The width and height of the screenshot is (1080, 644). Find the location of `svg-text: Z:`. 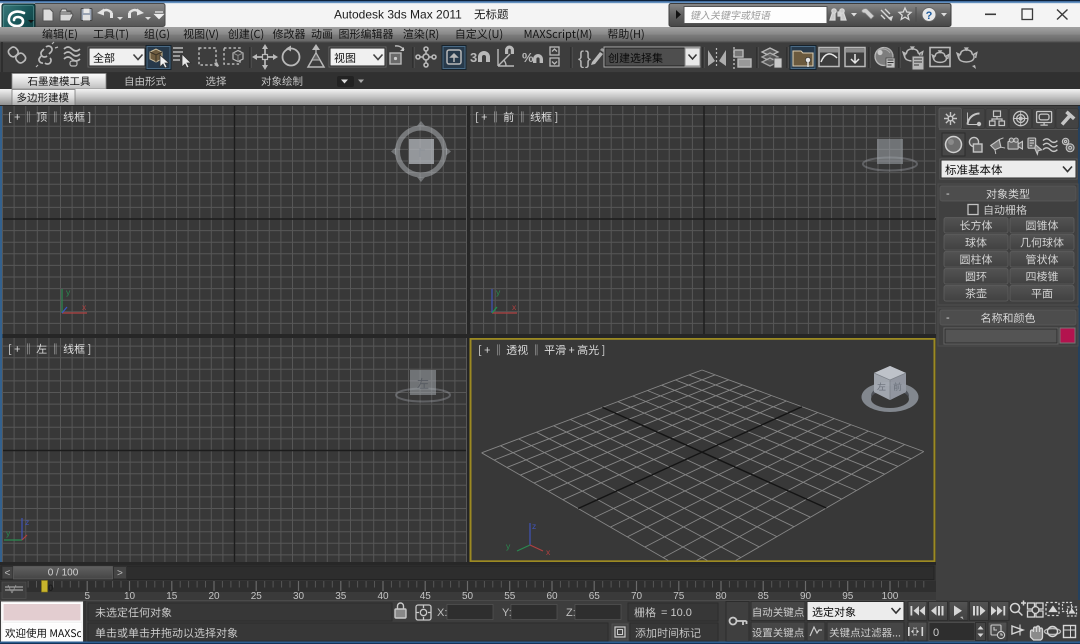

svg-text: Z: is located at coordinates (571, 613).